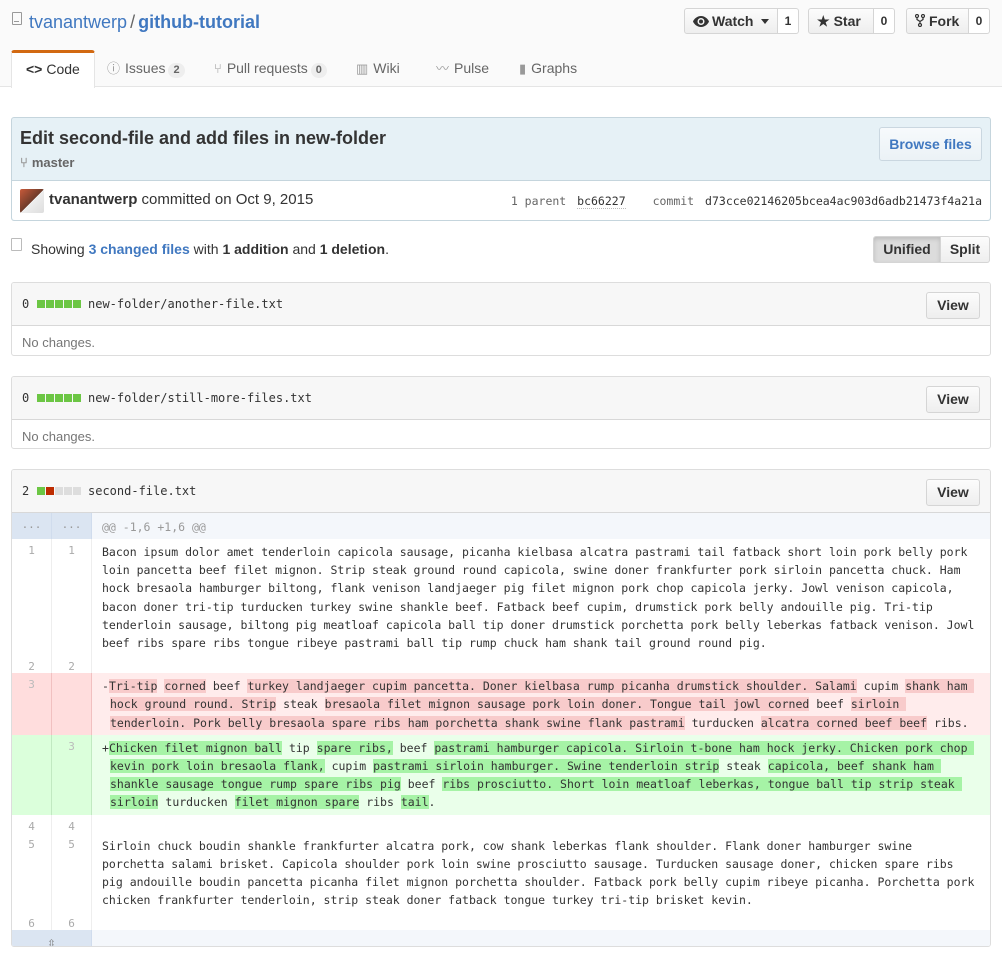  I want to click on expand-row: ⇳, so click(501, 938).